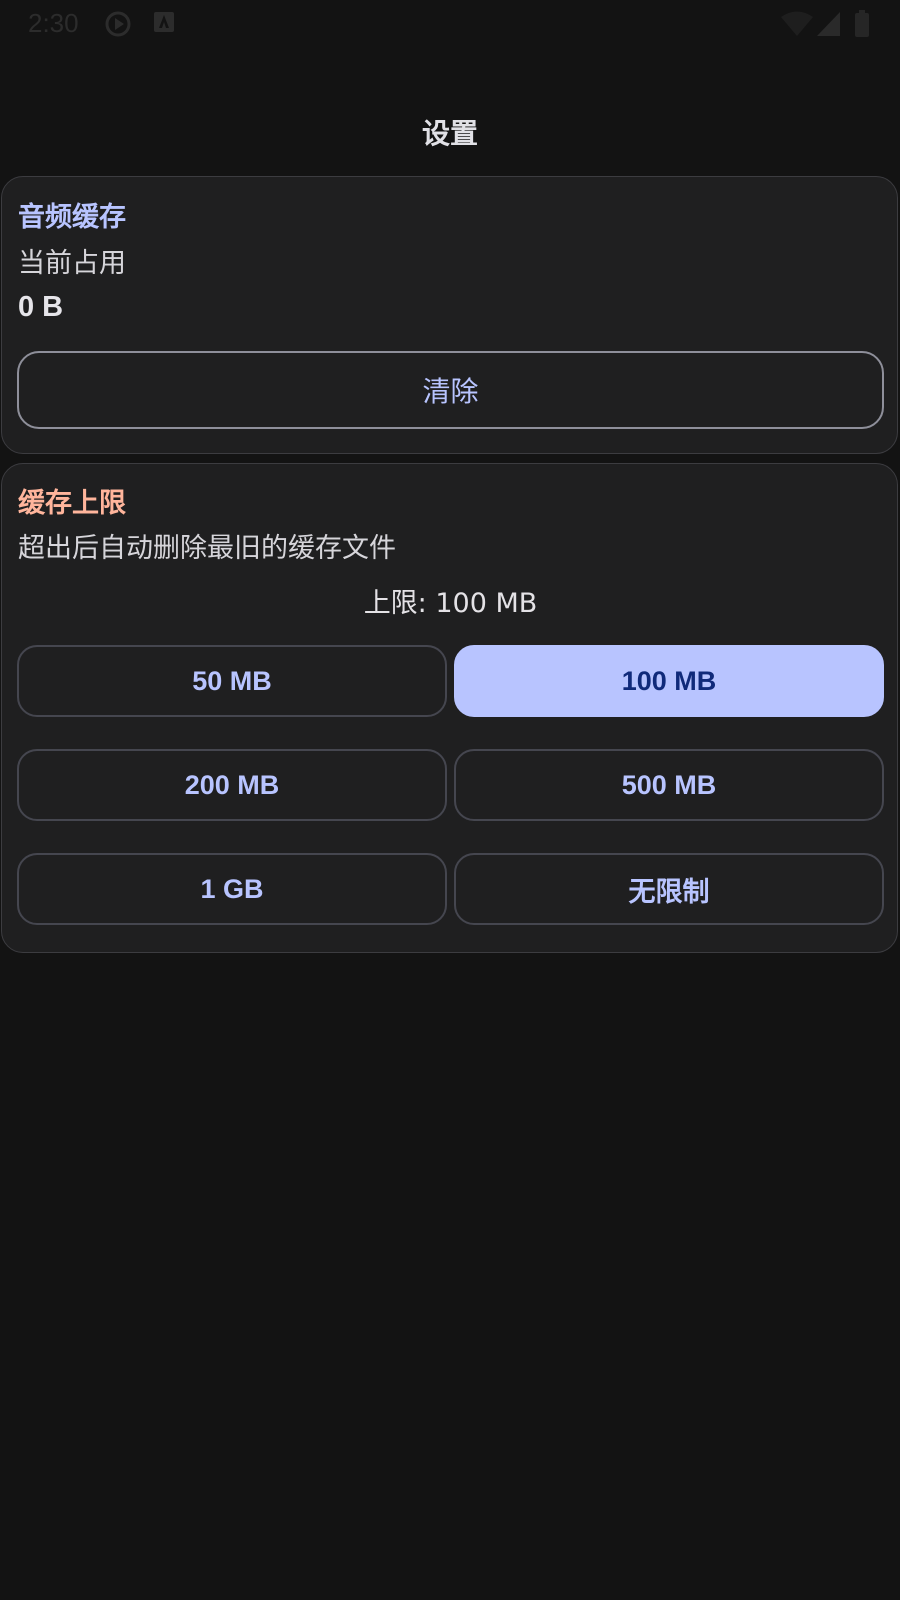 This screenshot has width=900, height=1600. I want to click on limit-option-1gb: 1 GB, so click(232, 889).